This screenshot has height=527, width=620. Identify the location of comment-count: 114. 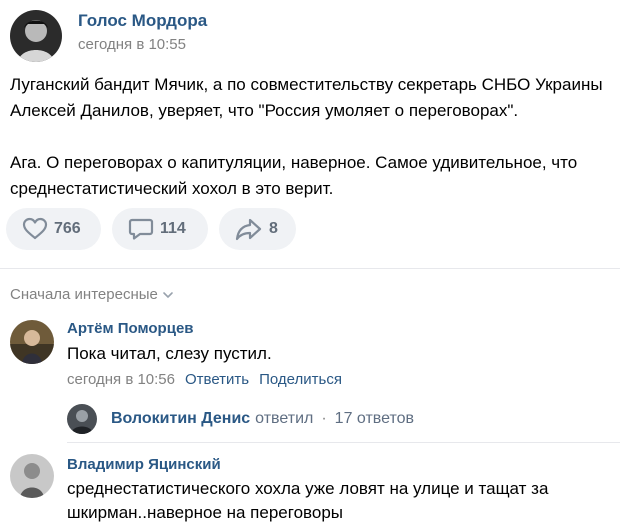
(173, 228).